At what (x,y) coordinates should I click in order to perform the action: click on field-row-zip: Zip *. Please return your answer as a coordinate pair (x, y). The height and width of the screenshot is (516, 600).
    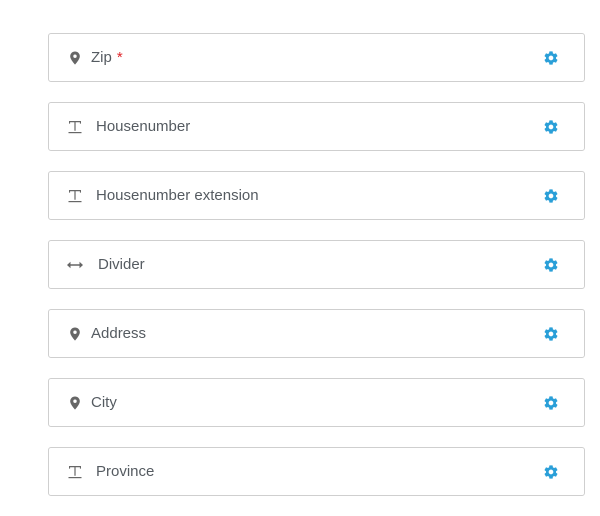
    Looking at the image, I should click on (316, 57).